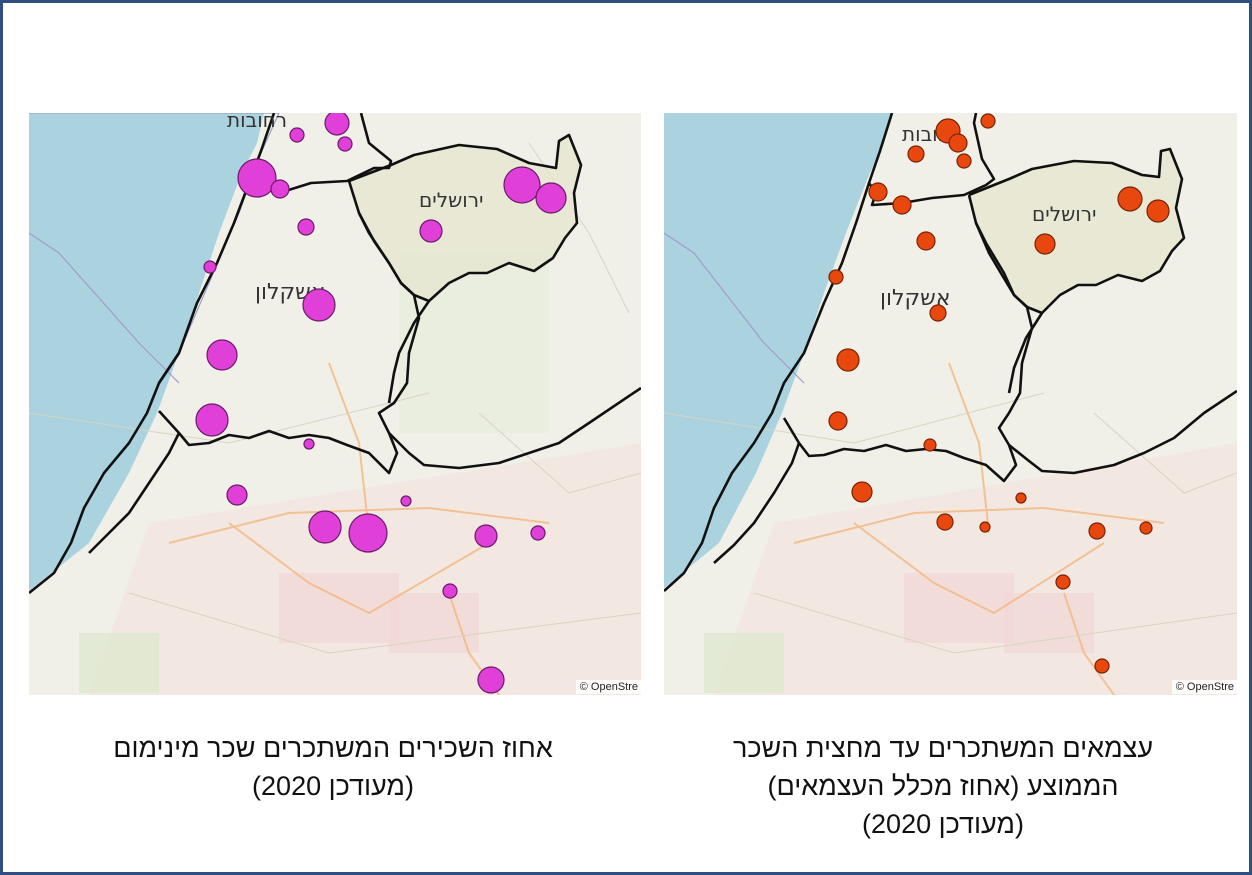  What do you see at coordinates (333, 786) in the screenshot?
I see `caption-left-line2: (מעודכן 2020)` at bounding box center [333, 786].